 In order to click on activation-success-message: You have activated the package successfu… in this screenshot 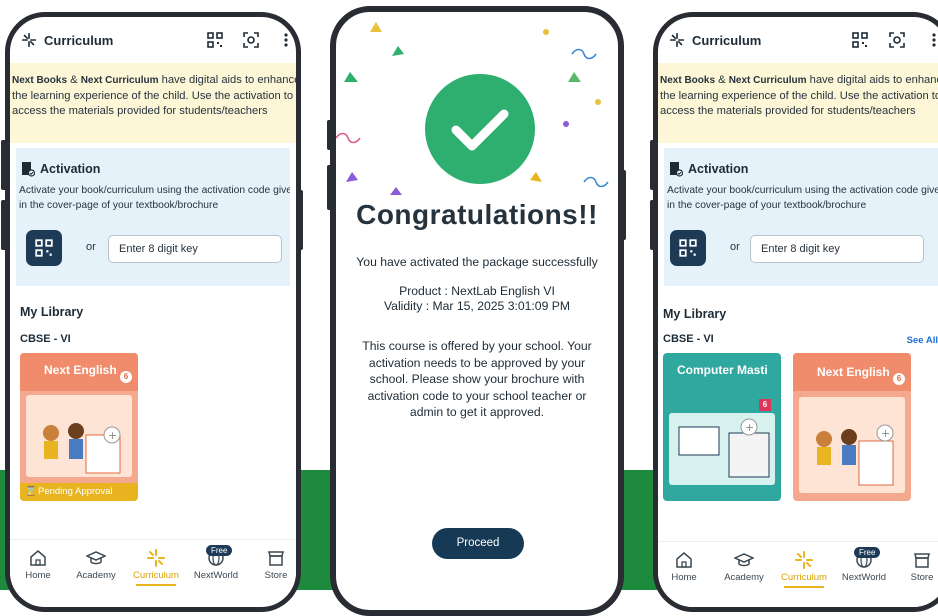, I will do `click(477, 262)`.